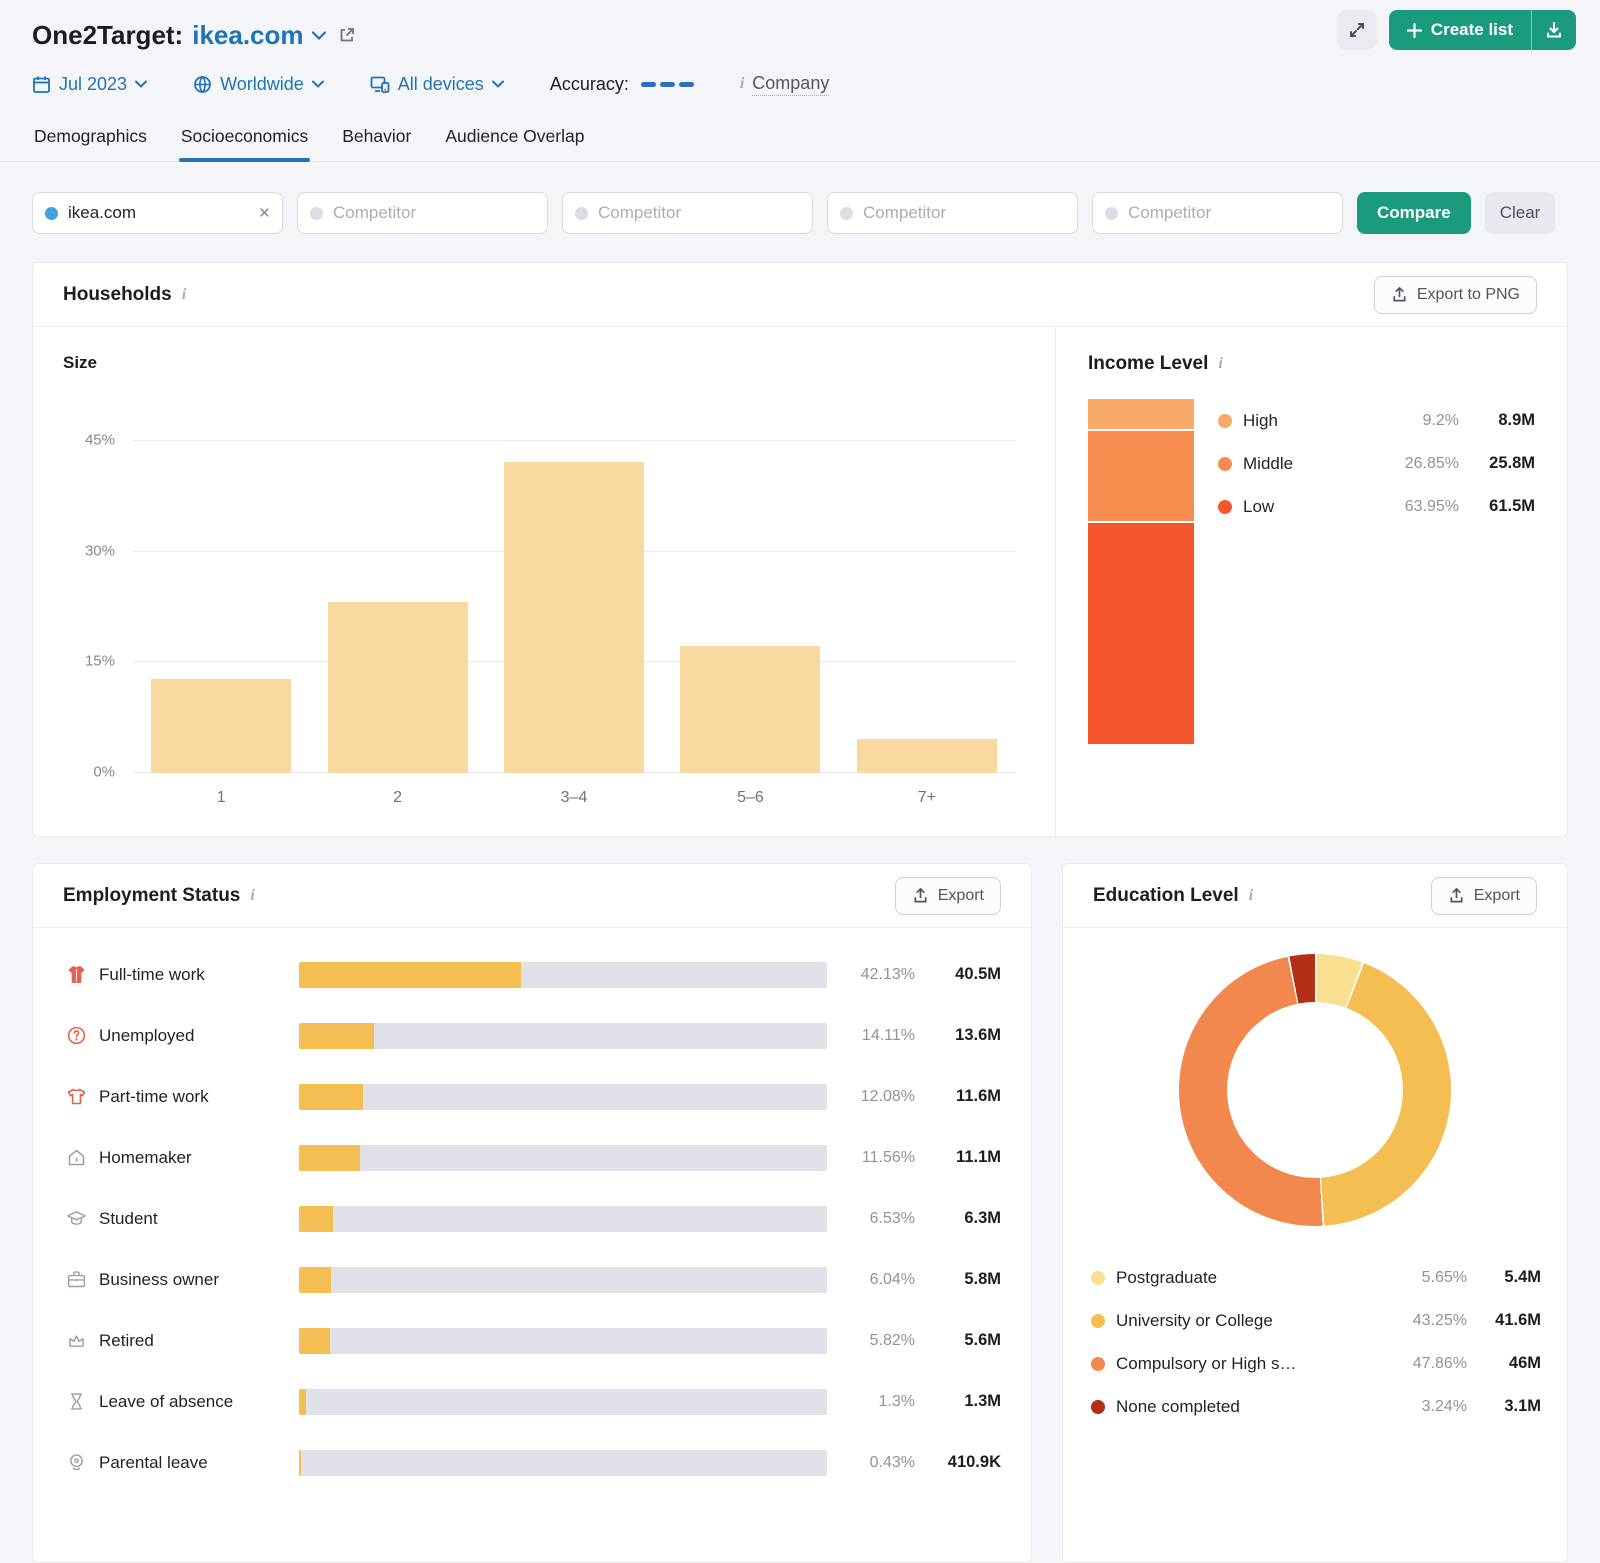 The height and width of the screenshot is (1563, 1600). Describe the element at coordinates (1225, 463) in the screenshot. I see `legend-dot-middle` at that location.